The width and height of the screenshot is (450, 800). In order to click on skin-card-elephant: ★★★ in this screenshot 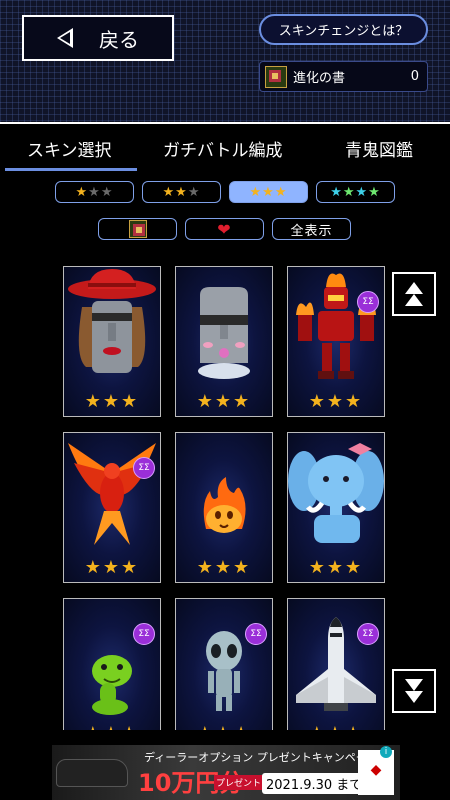, I will do `click(336, 507)`.